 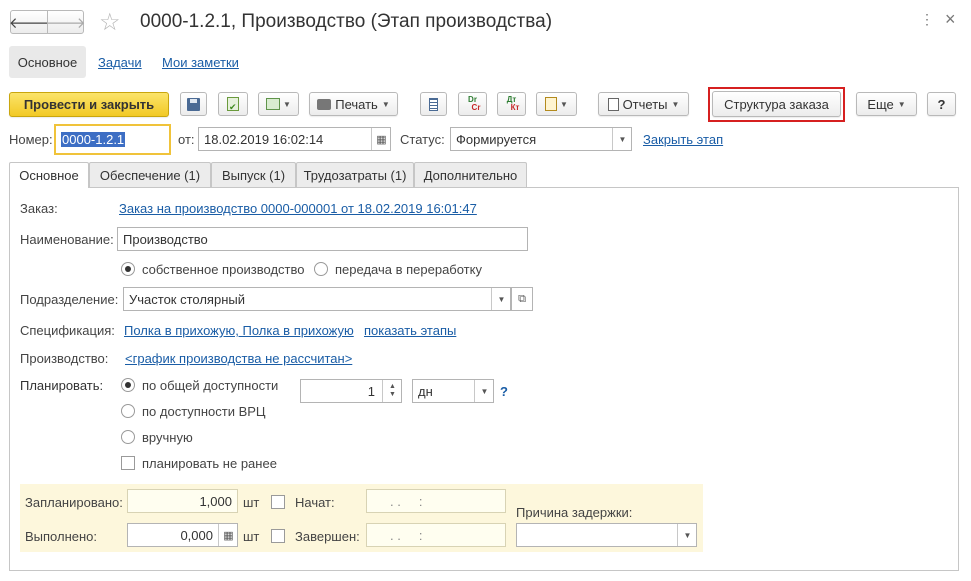 I want to click on forward-button: 🡒, so click(x=65, y=22).